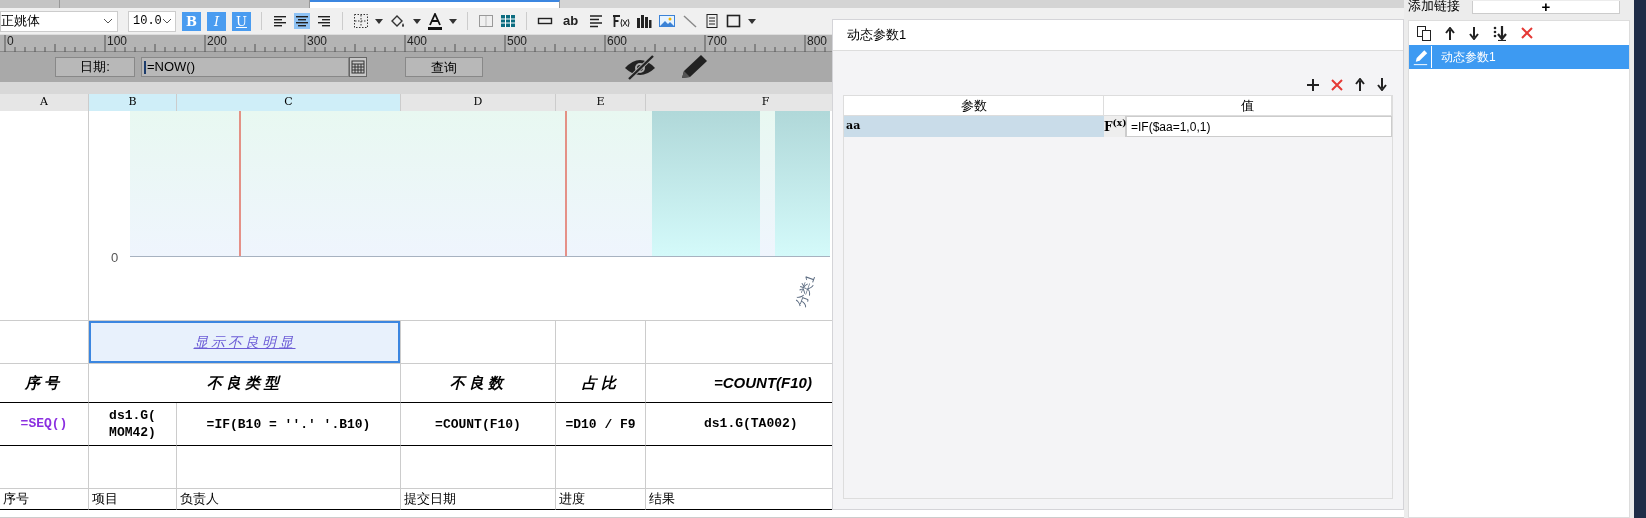 Image resolution: width=1646 pixels, height=518 pixels. I want to click on table-cell: 项目, so click(133, 499).